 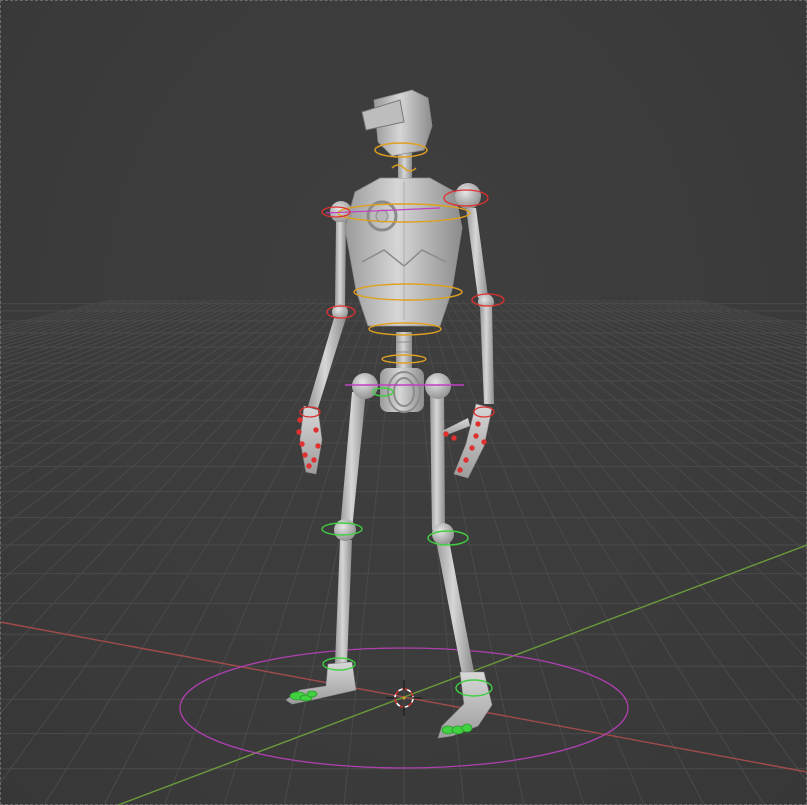 I want to click on left-arm, so click(x=323, y=348).